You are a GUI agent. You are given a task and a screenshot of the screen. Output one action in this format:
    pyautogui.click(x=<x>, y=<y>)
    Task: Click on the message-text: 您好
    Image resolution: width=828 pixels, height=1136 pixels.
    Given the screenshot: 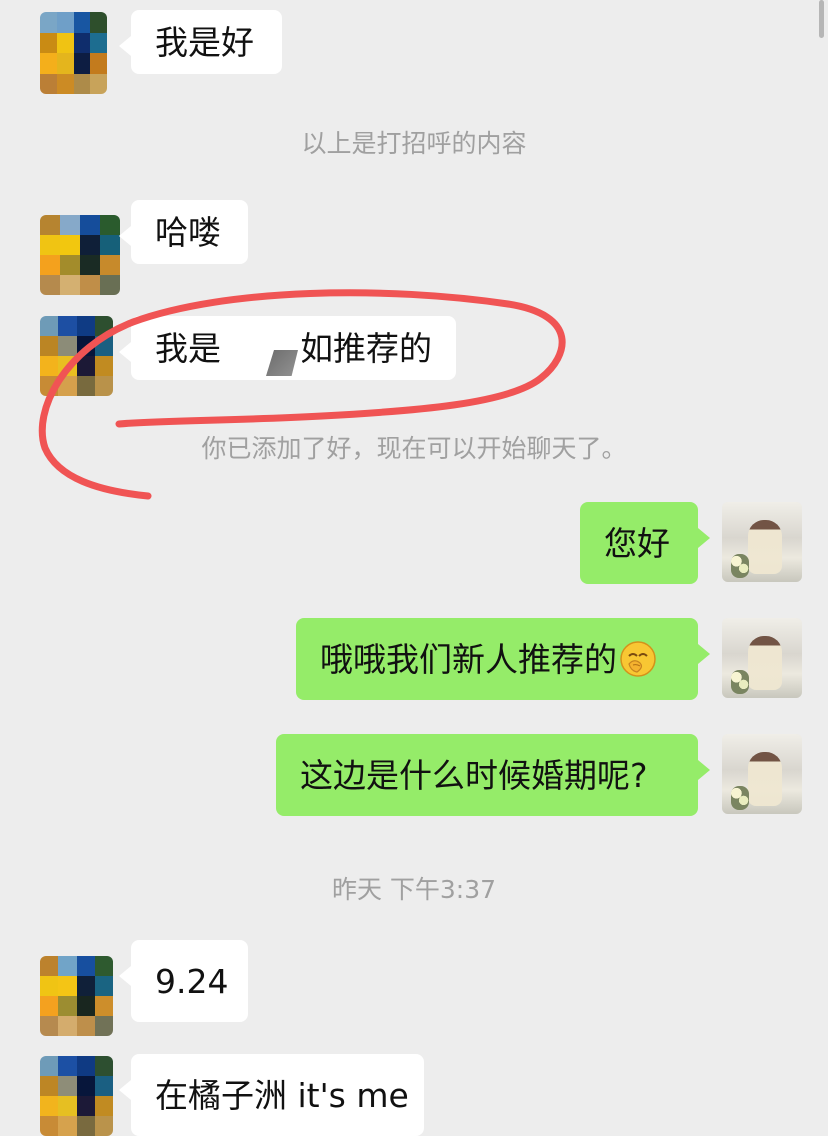 What is the action you would take?
    pyautogui.click(x=637, y=543)
    